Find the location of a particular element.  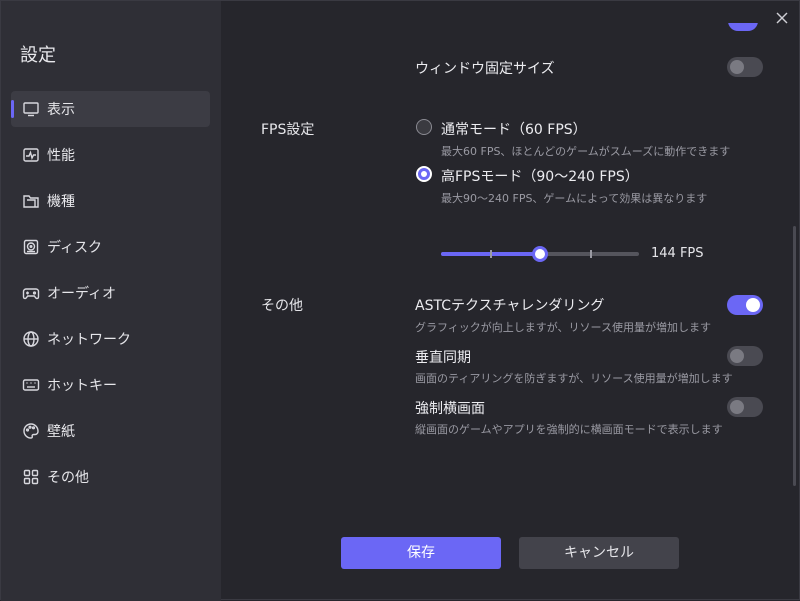

fps-normal-label: 通常モード（60 FPS） is located at coordinates (514, 129).